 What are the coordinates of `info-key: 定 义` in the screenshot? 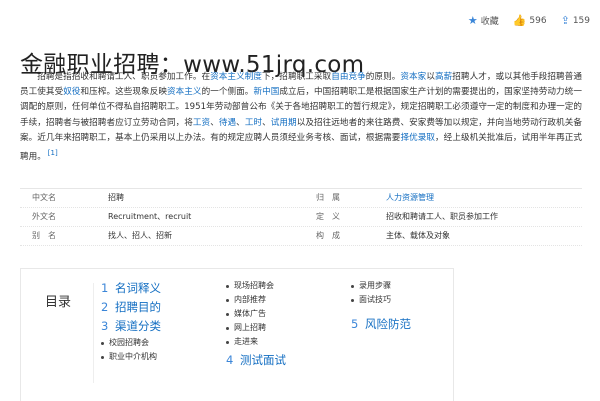 It's located at (328, 216).